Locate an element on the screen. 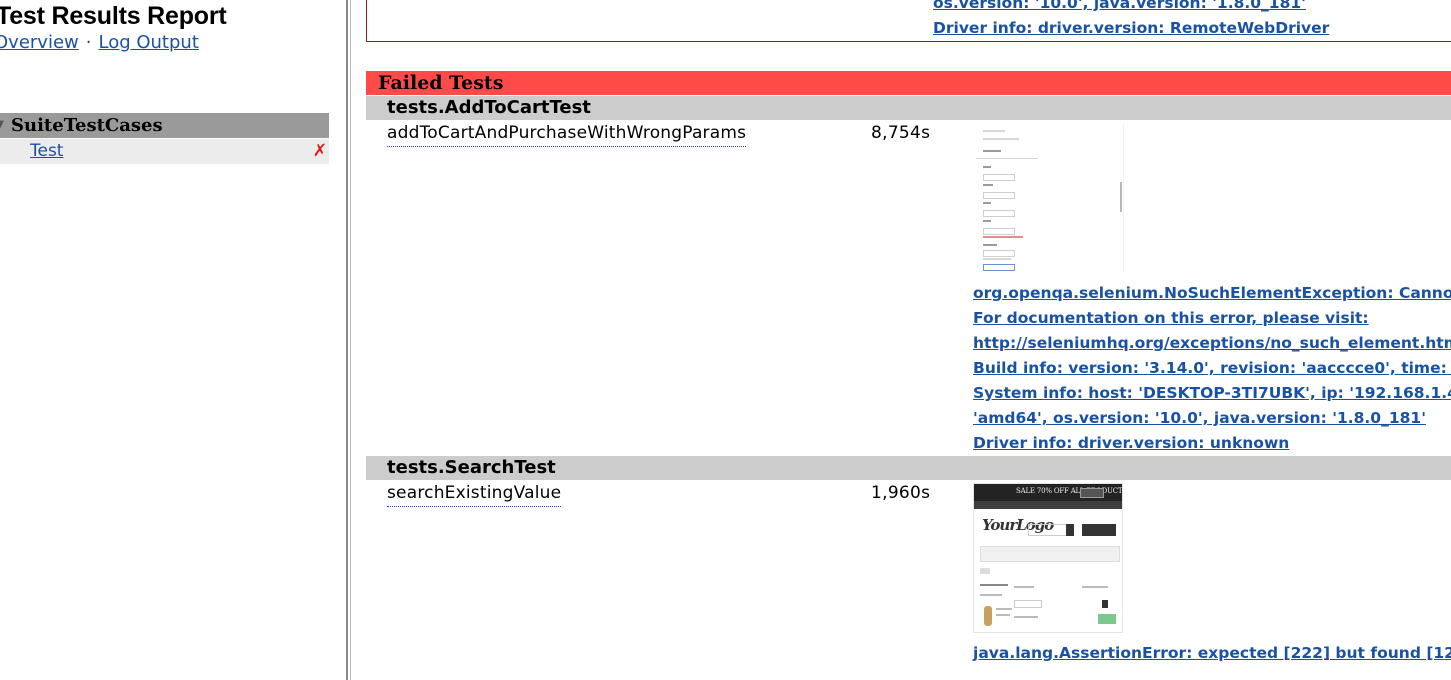  test-duration: 8,754s is located at coordinates (901, 133).